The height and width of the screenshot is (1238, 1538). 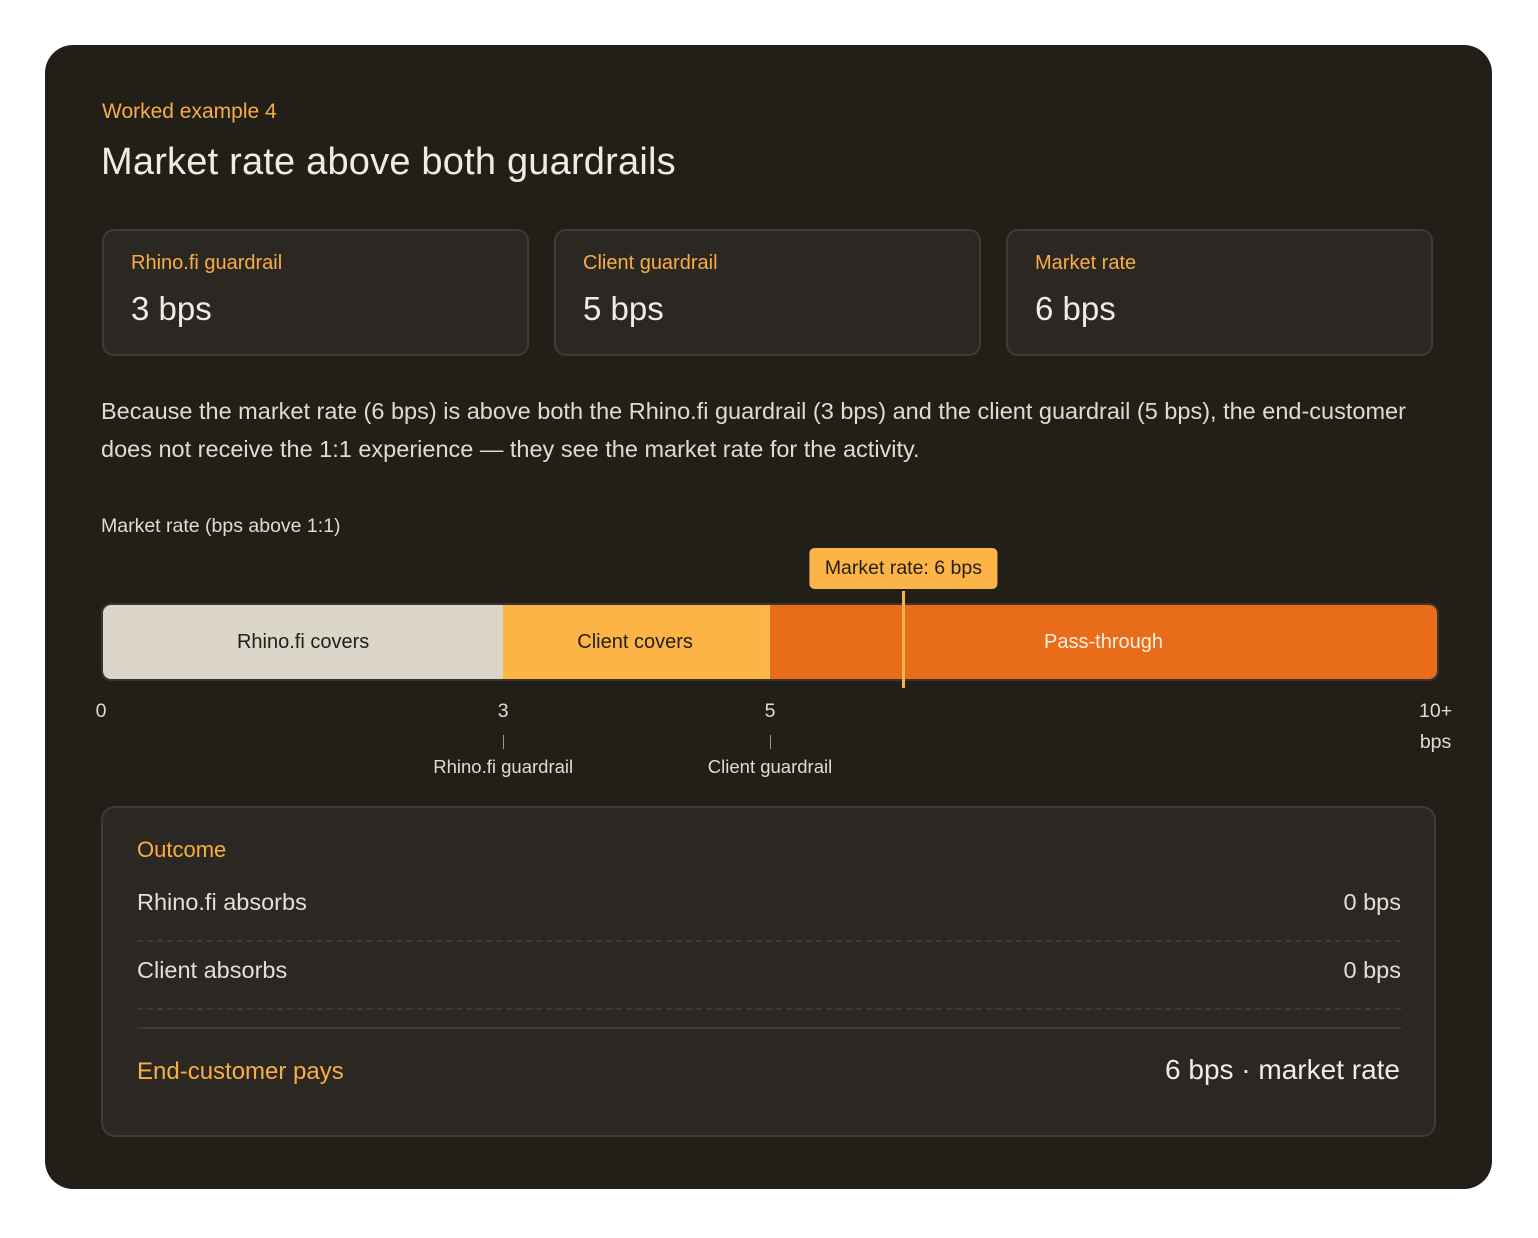 I want to click on market-rate-marker-line, so click(x=903, y=639).